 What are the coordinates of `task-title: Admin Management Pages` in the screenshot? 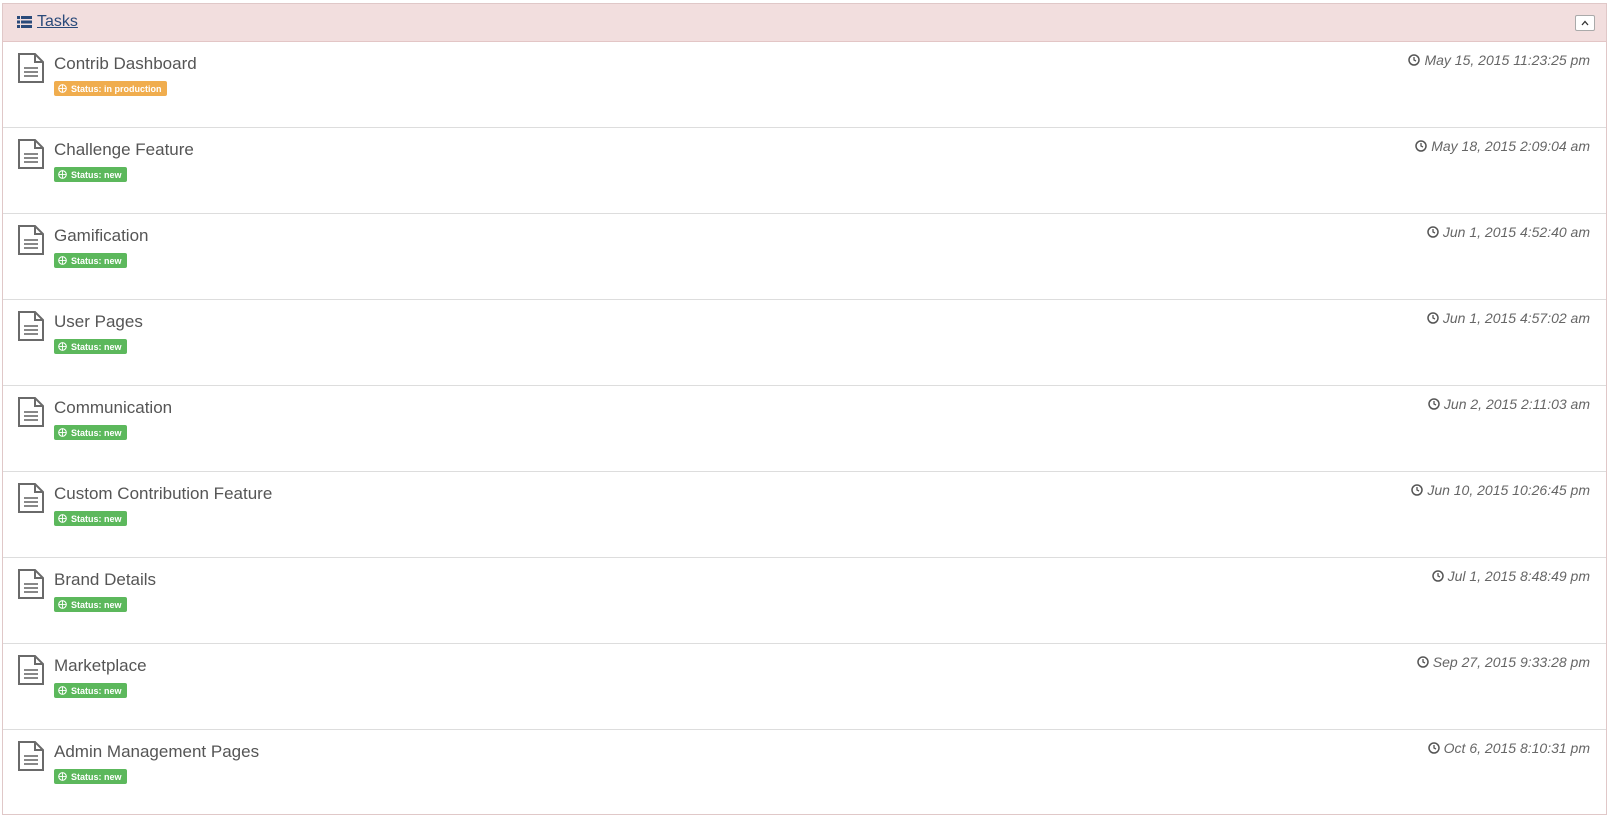 It's located at (156, 752).